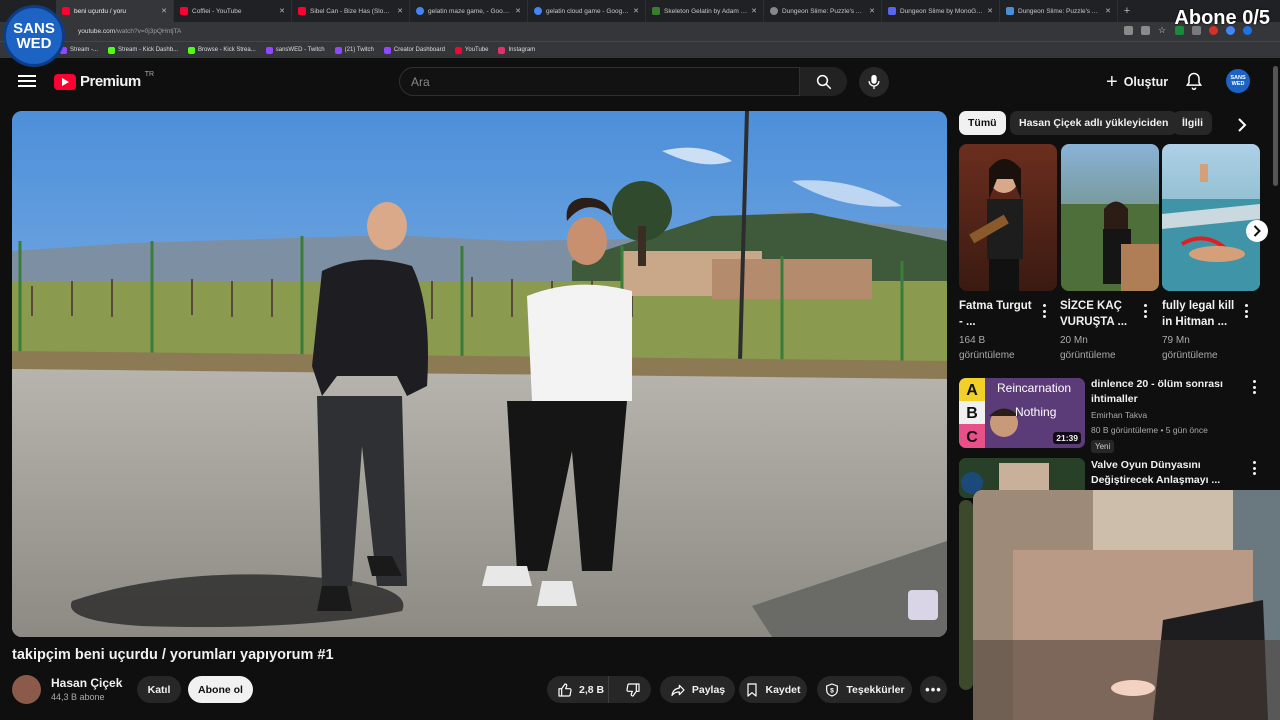 This screenshot has width=1280, height=720. What do you see at coordinates (414, 50) in the screenshot?
I see `bookmark-item: Creator Dashboard` at bounding box center [414, 50].